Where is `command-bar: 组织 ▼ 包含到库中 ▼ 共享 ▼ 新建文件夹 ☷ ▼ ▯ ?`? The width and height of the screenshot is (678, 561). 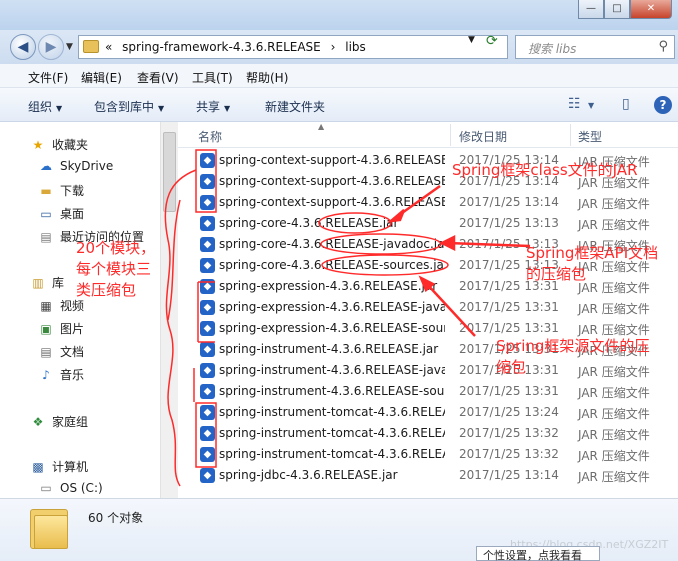 command-bar: 组织 ▼ 包含到库中 ▼ 共享 ▼ 新建文件夹 ☷ ▼ ▯ ? is located at coordinates (339, 105).